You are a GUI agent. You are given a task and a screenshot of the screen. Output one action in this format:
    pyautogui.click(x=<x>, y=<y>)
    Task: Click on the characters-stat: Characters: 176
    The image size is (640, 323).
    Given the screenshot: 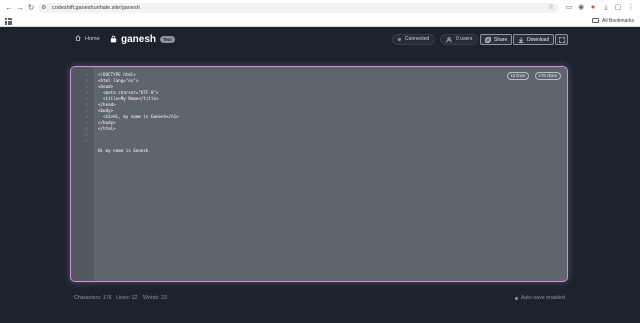 What is the action you would take?
    pyautogui.click(x=93, y=298)
    